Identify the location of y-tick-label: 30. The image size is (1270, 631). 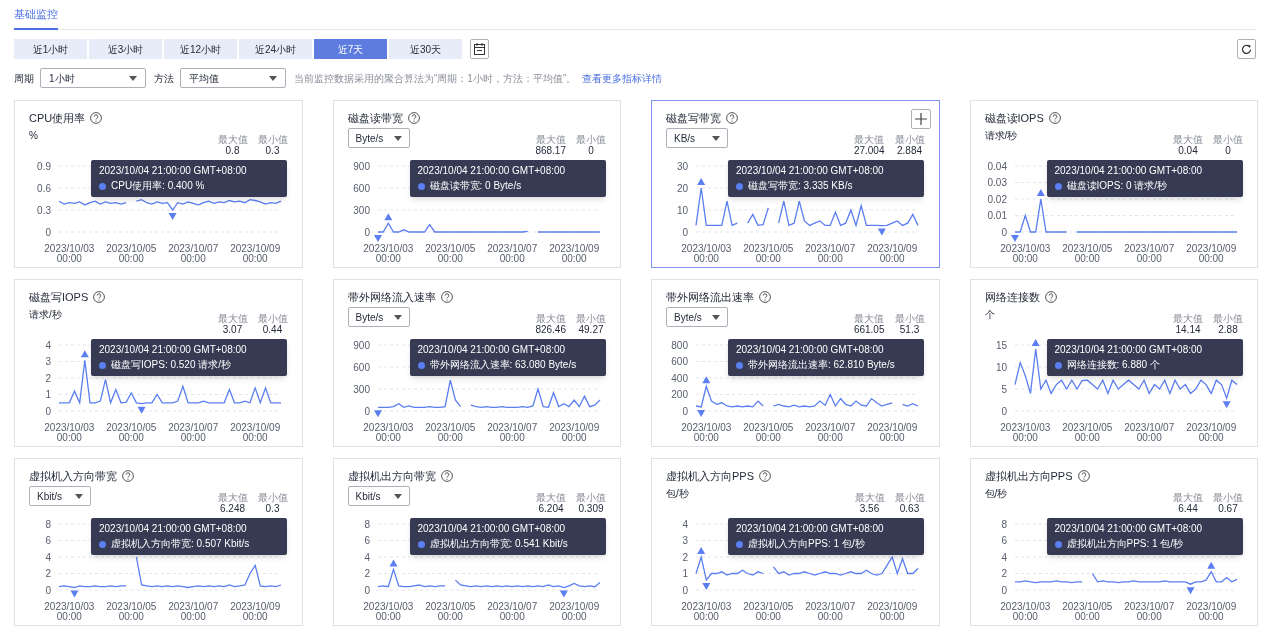
(682, 166).